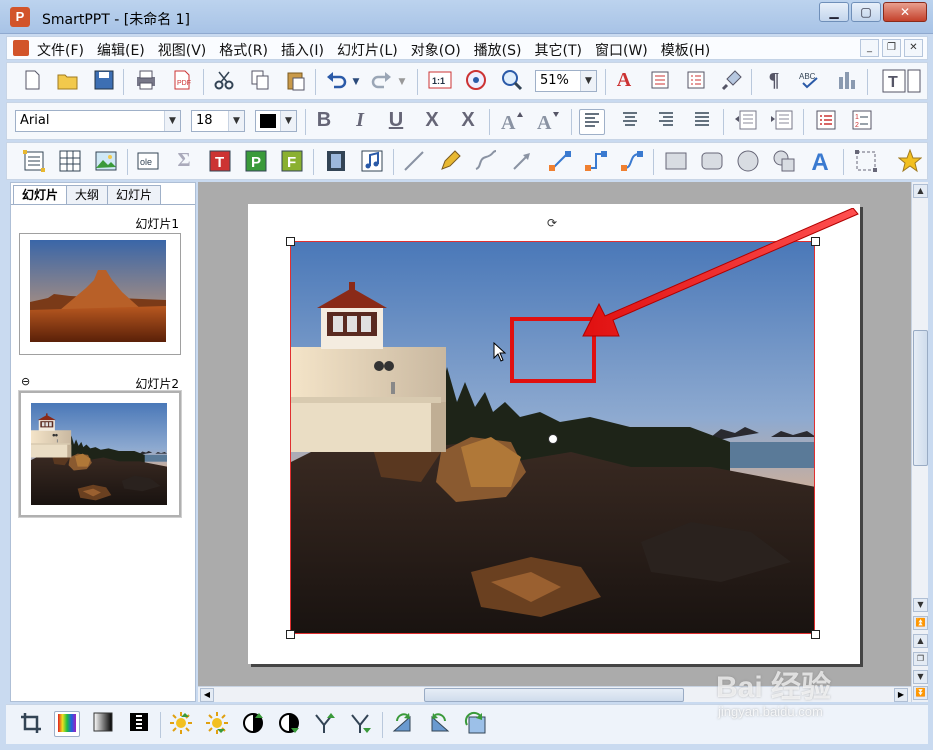 The width and height of the screenshot is (933, 750). Describe the element at coordinates (414, 162) in the screenshot. I see `line-icon` at that location.